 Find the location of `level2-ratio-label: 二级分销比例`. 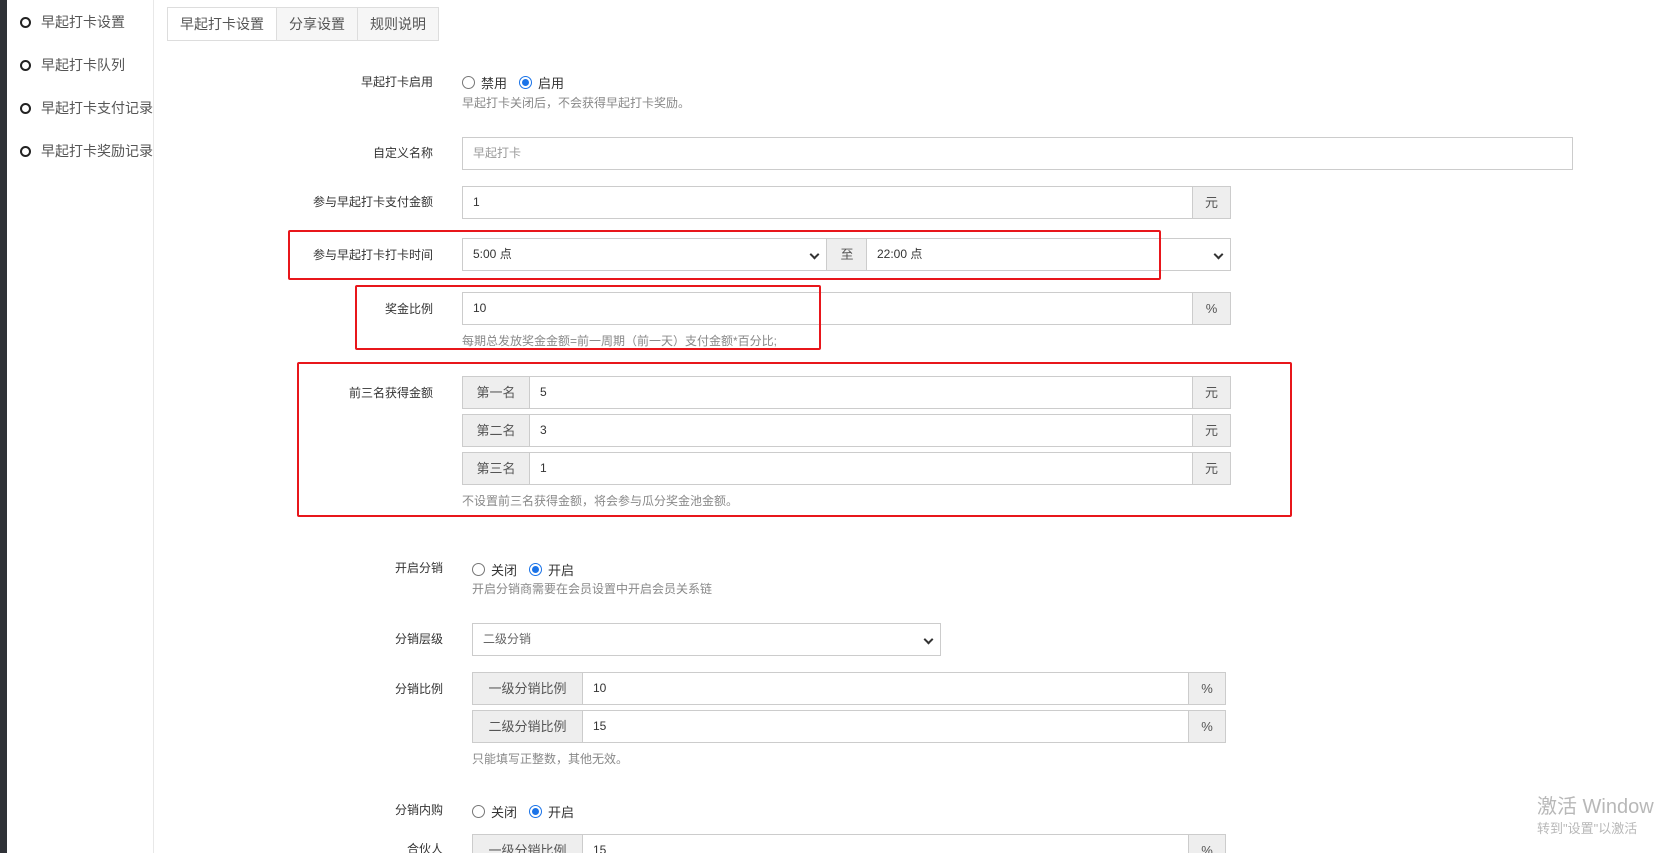

level2-ratio-label: 二级分销比例 is located at coordinates (527, 726).